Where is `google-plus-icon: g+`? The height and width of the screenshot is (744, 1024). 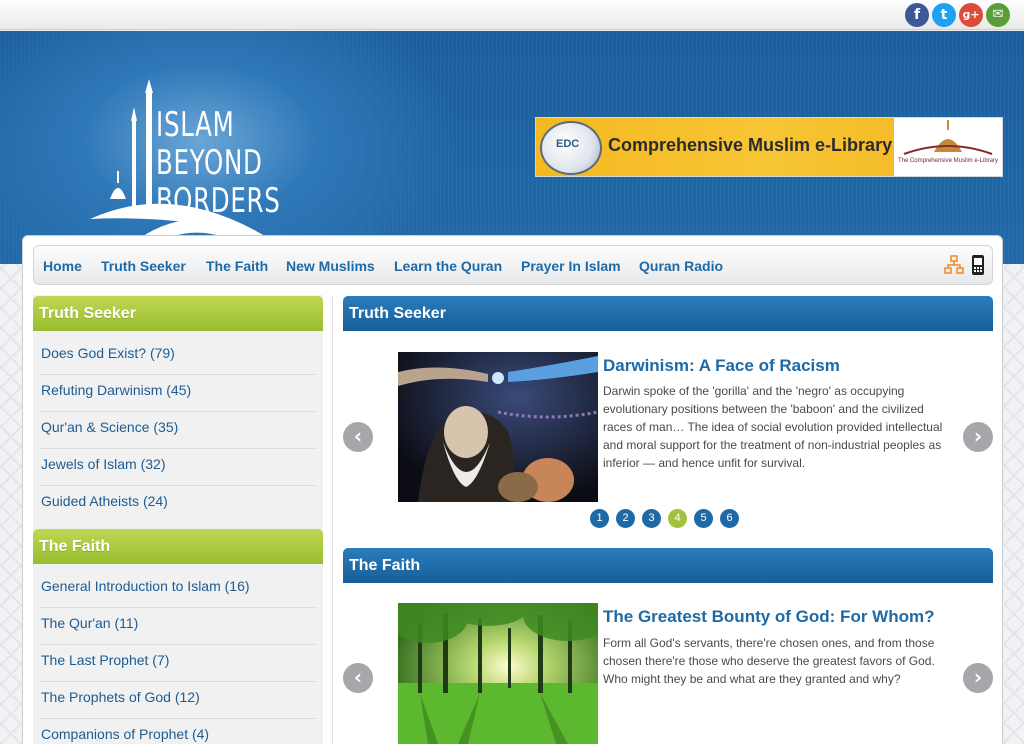
google-plus-icon: g+ is located at coordinates (971, 15).